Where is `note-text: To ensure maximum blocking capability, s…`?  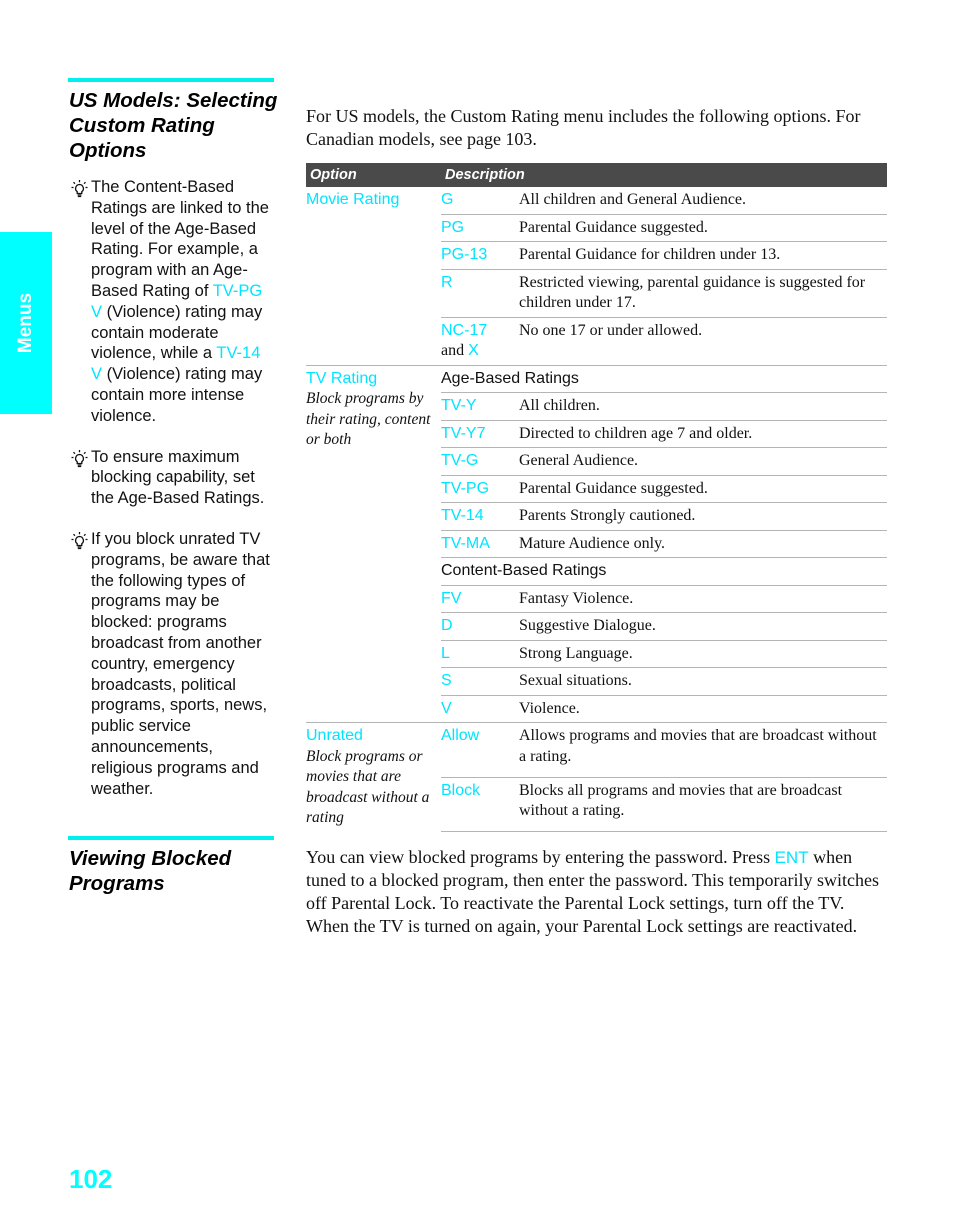
note-text: To ensure maximum blocking capability, s… is located at coordinates (178, 477).